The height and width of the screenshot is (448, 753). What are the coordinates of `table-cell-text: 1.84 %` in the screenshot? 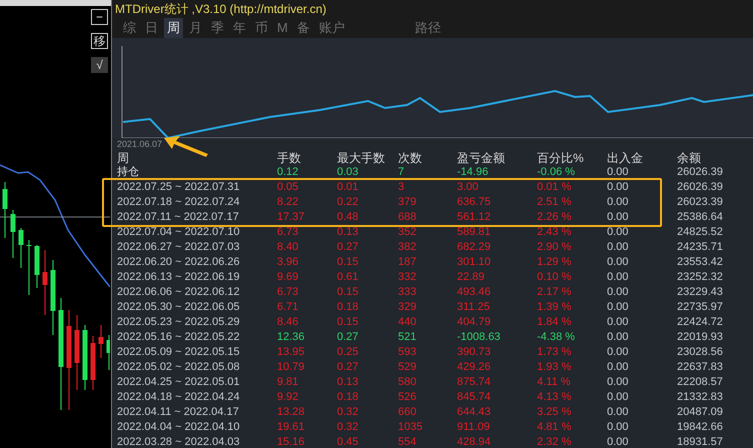 It's located at (554, 322).